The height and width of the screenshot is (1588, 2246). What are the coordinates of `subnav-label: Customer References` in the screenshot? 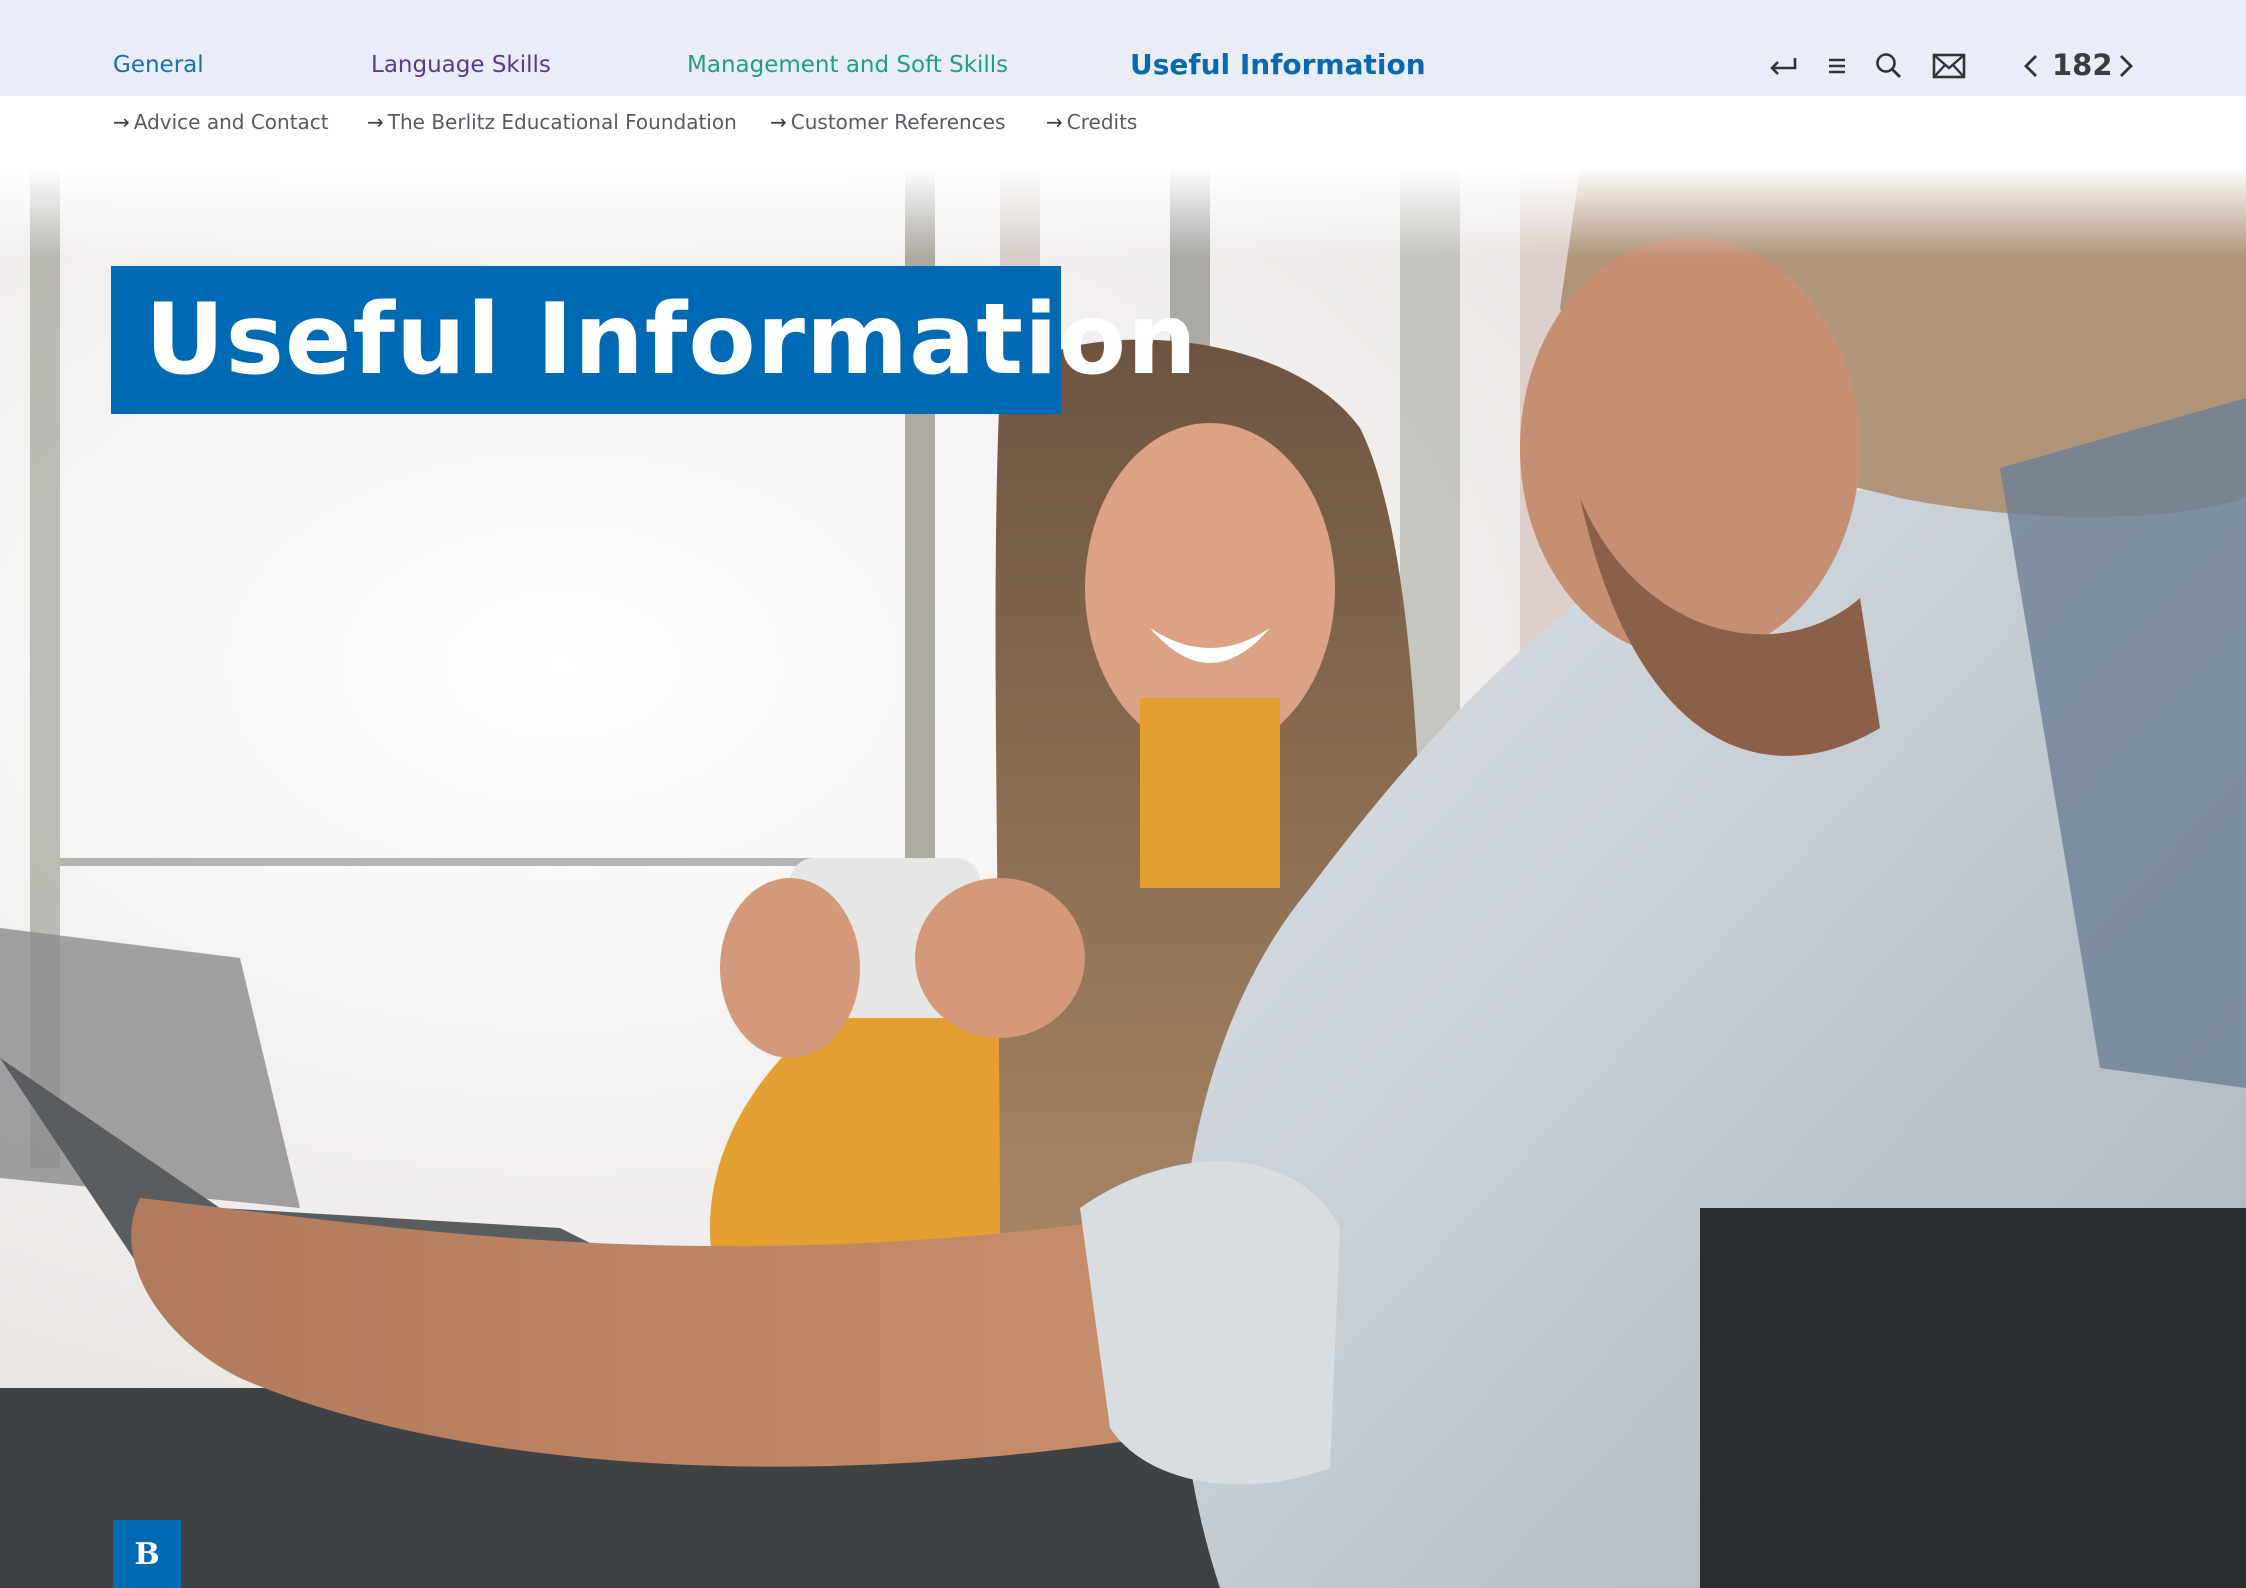 It's located at (898, 122).